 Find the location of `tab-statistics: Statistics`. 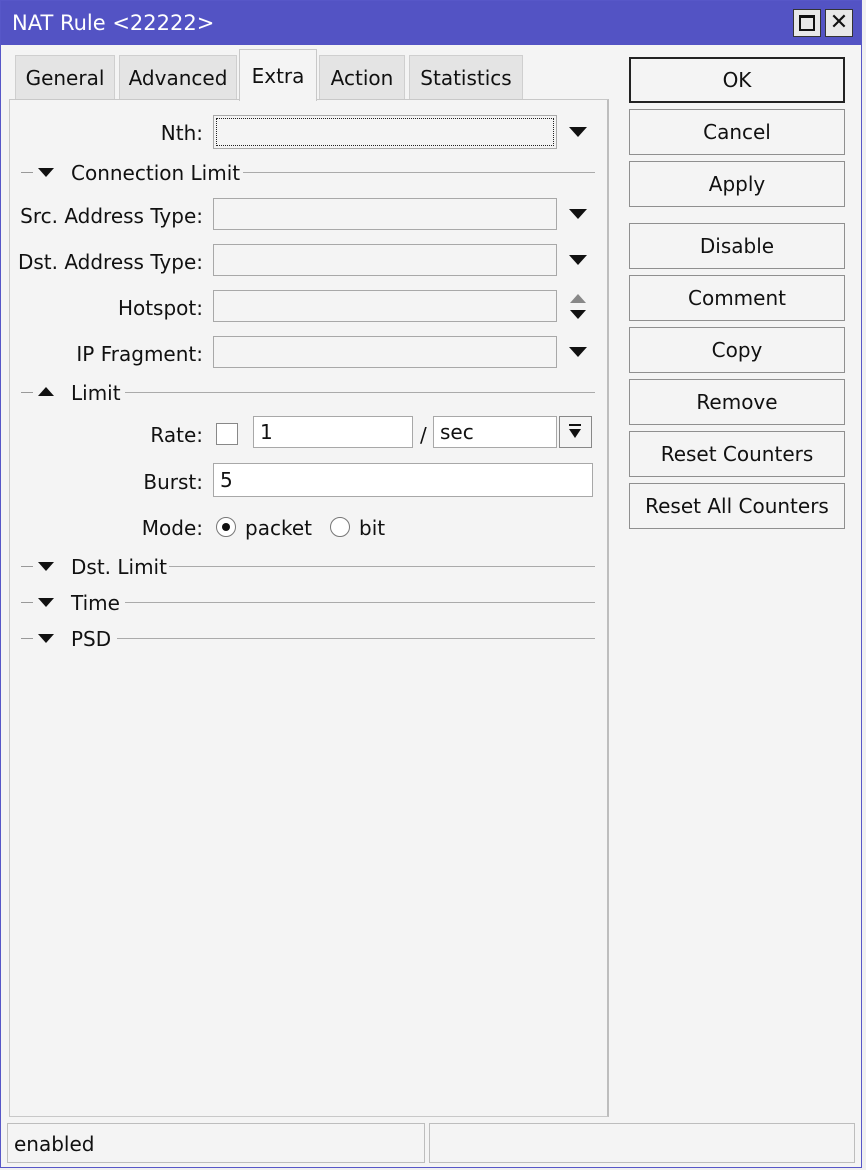

tab-statistics: Statistics is located at coordinates (466, 77).